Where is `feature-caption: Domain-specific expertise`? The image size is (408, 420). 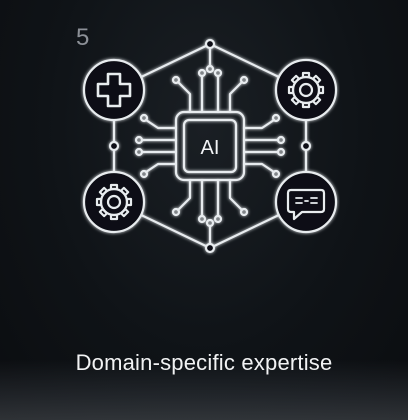 feature-caption: Domain-specific expertise is located at coordinates (204, 362).